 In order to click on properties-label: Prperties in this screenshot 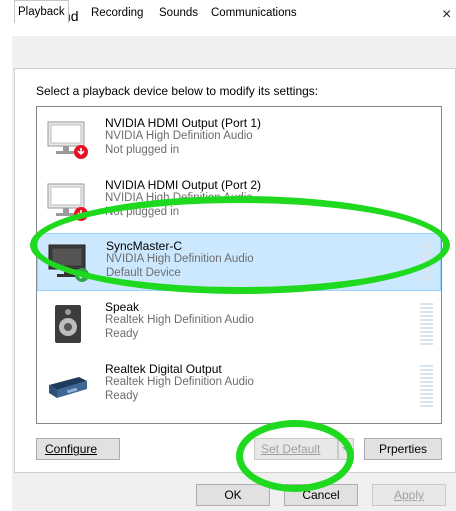, I will do `click(403, 449)`.